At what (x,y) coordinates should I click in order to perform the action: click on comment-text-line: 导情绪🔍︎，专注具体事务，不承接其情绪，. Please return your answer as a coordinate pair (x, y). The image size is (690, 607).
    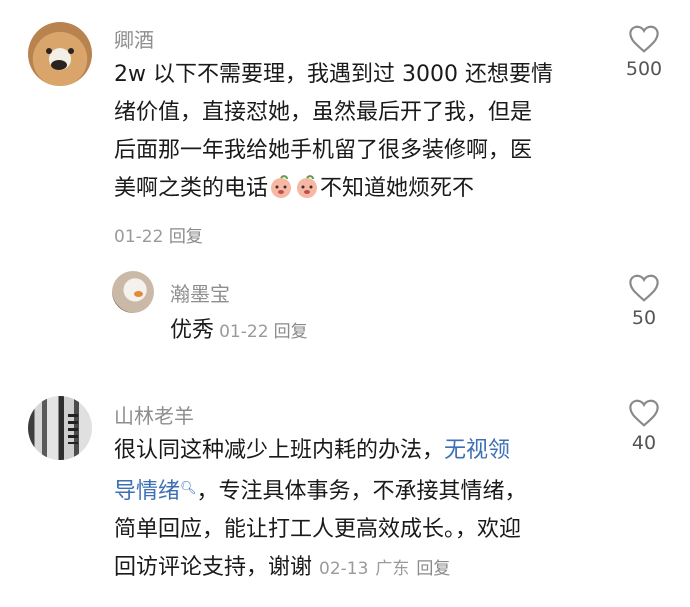
    Looking at the image, I should click on (320, 490).